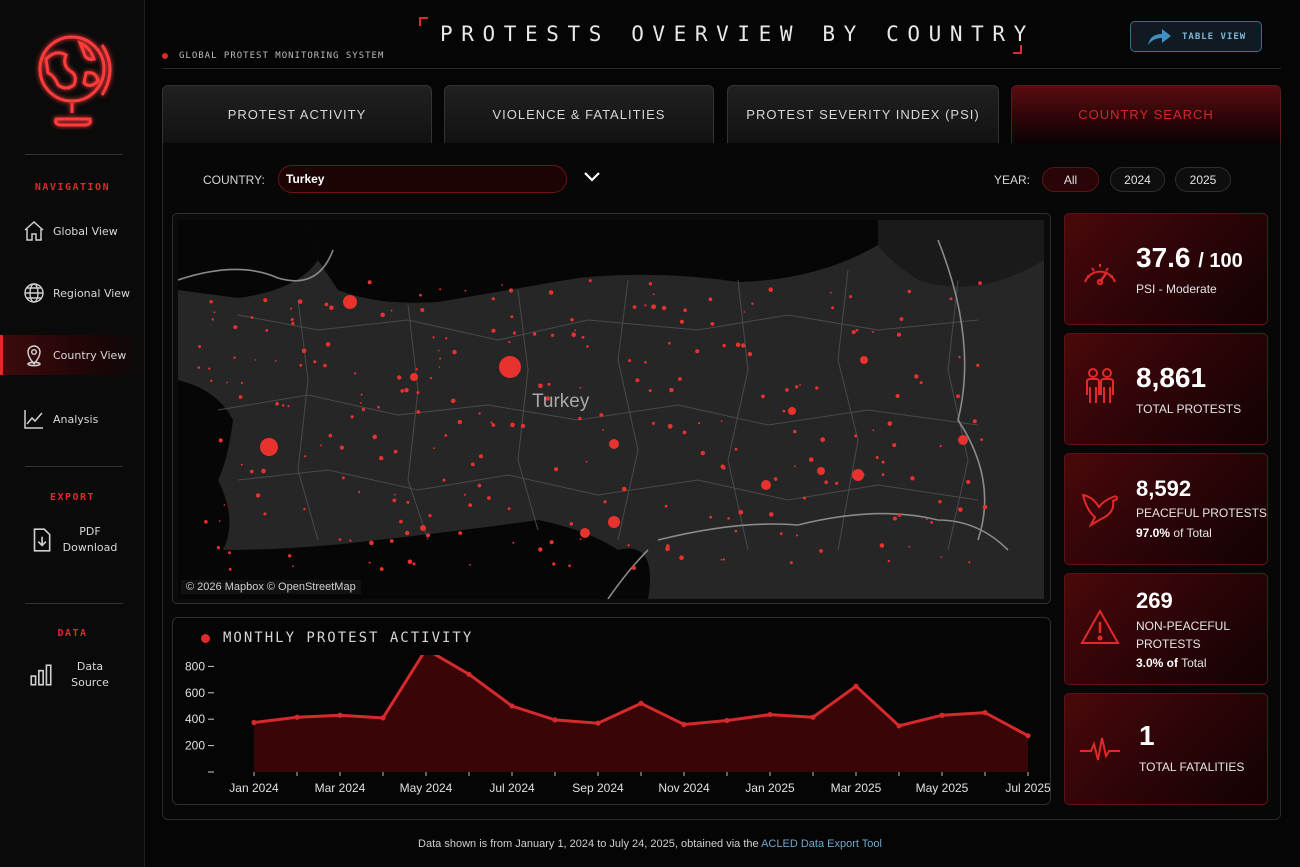 This screenshot has width=1300, height=867. What do you see at coordinates (1146, 114) in the screenshot?
I see `tab-country-search: COUNTRY SEARCH` at bounding box center [1146, 114].